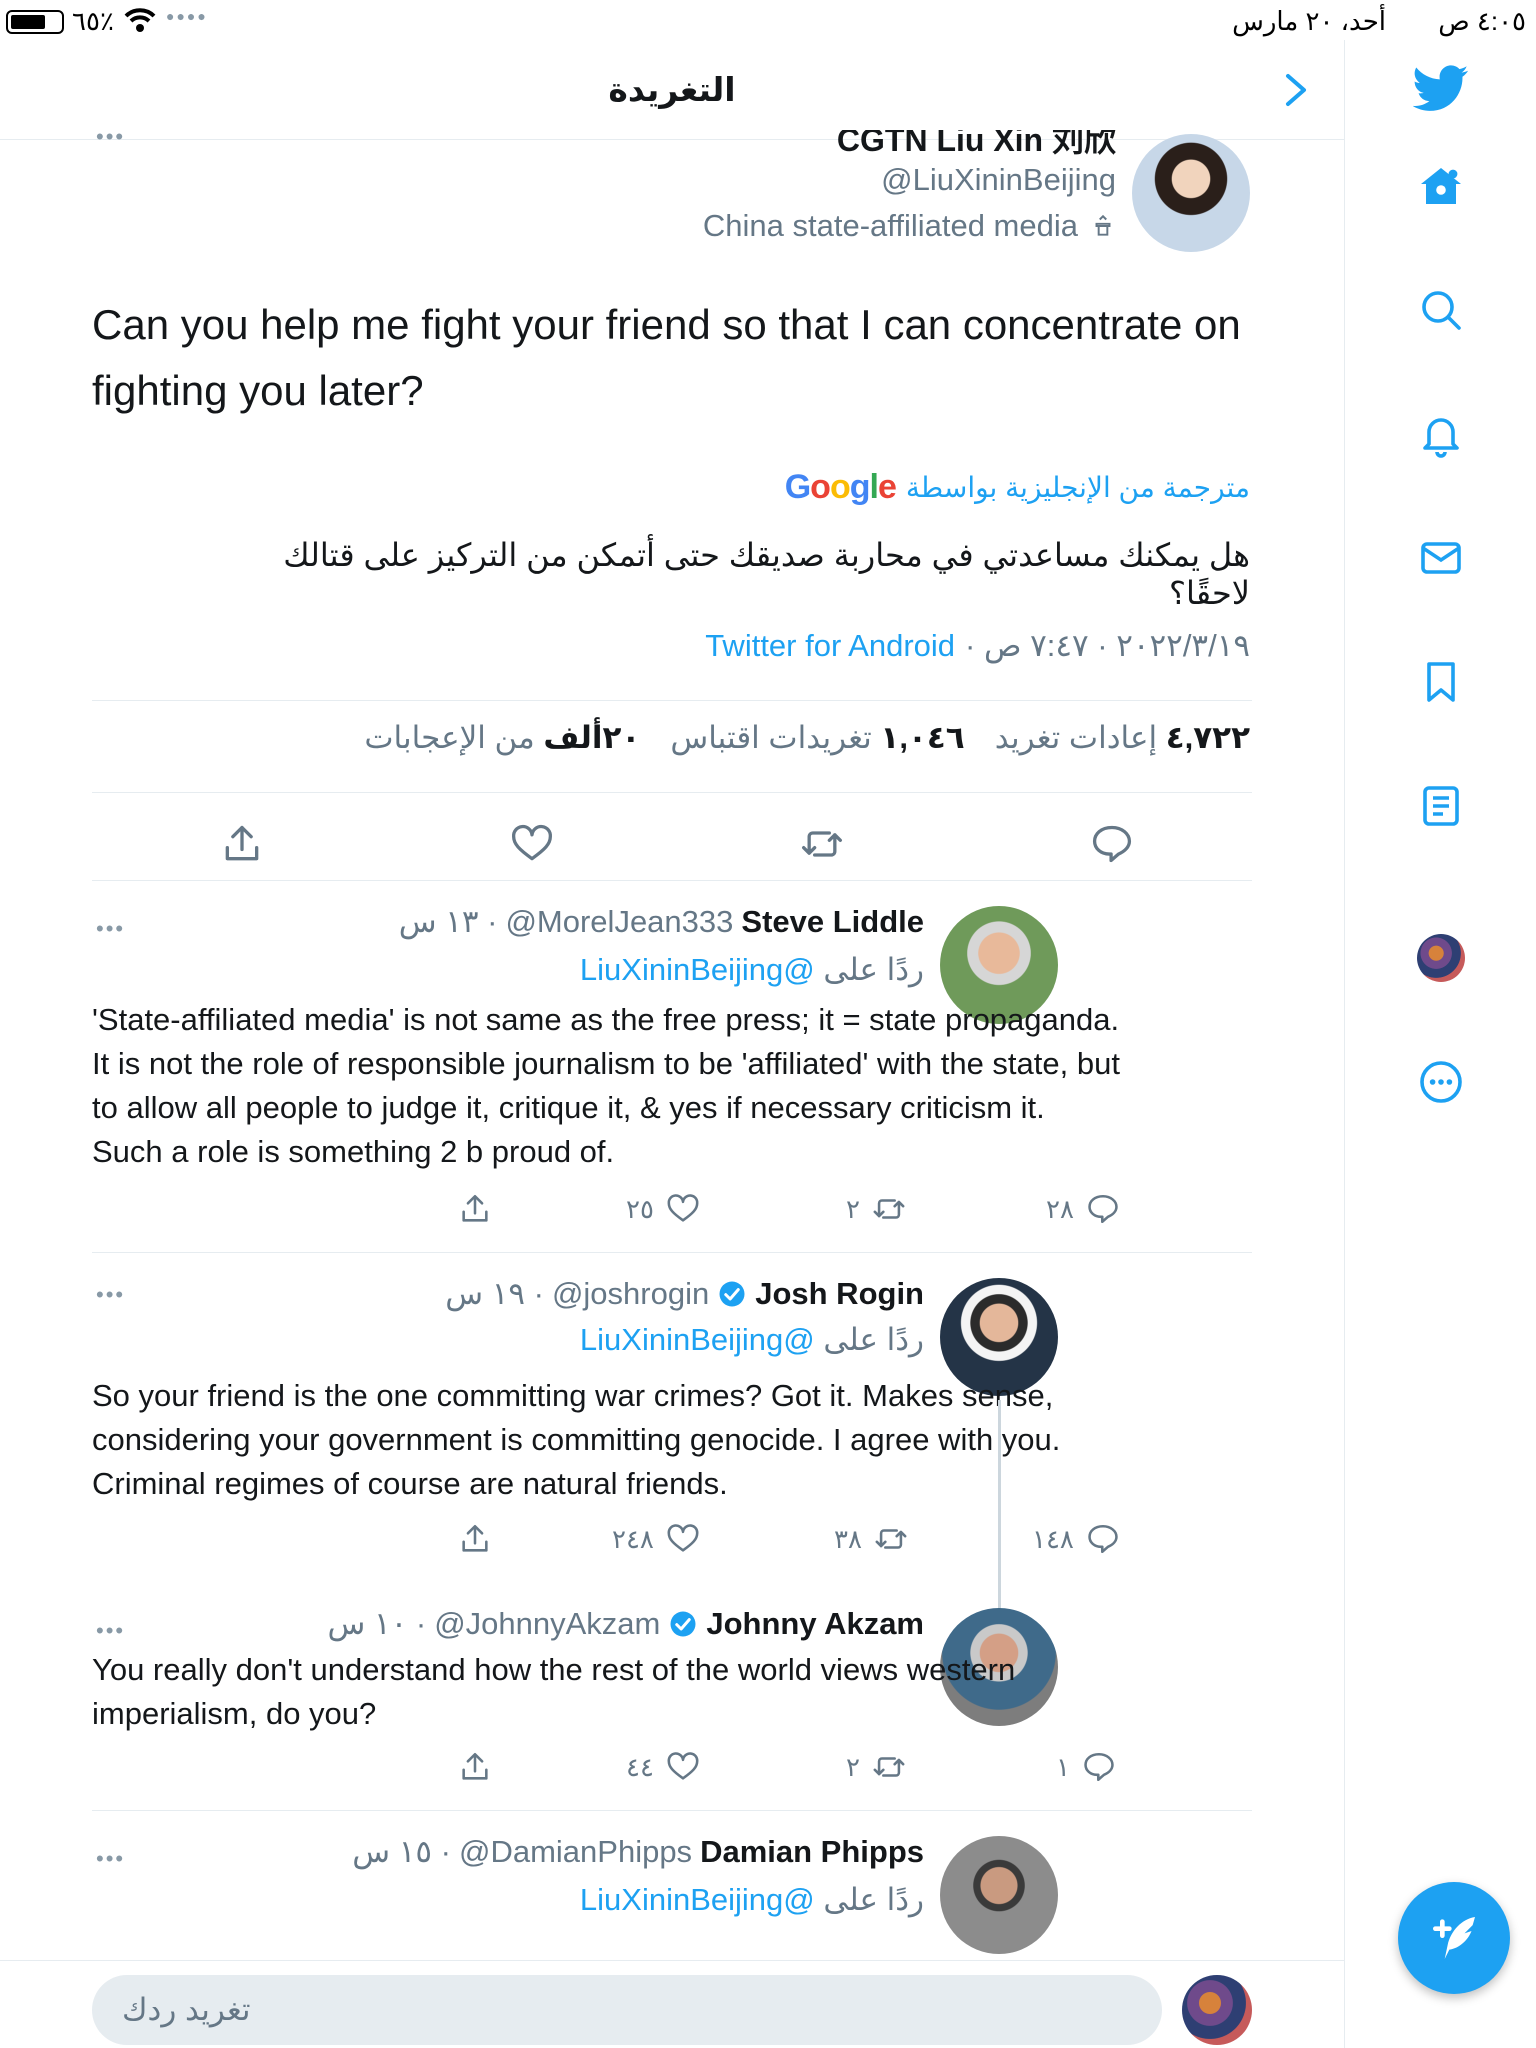 The width and height of the screenshot is (1536, 2048). Describe the element at coordinates (140, 20) in the screenshot. I see `wifi-icon` at that location.